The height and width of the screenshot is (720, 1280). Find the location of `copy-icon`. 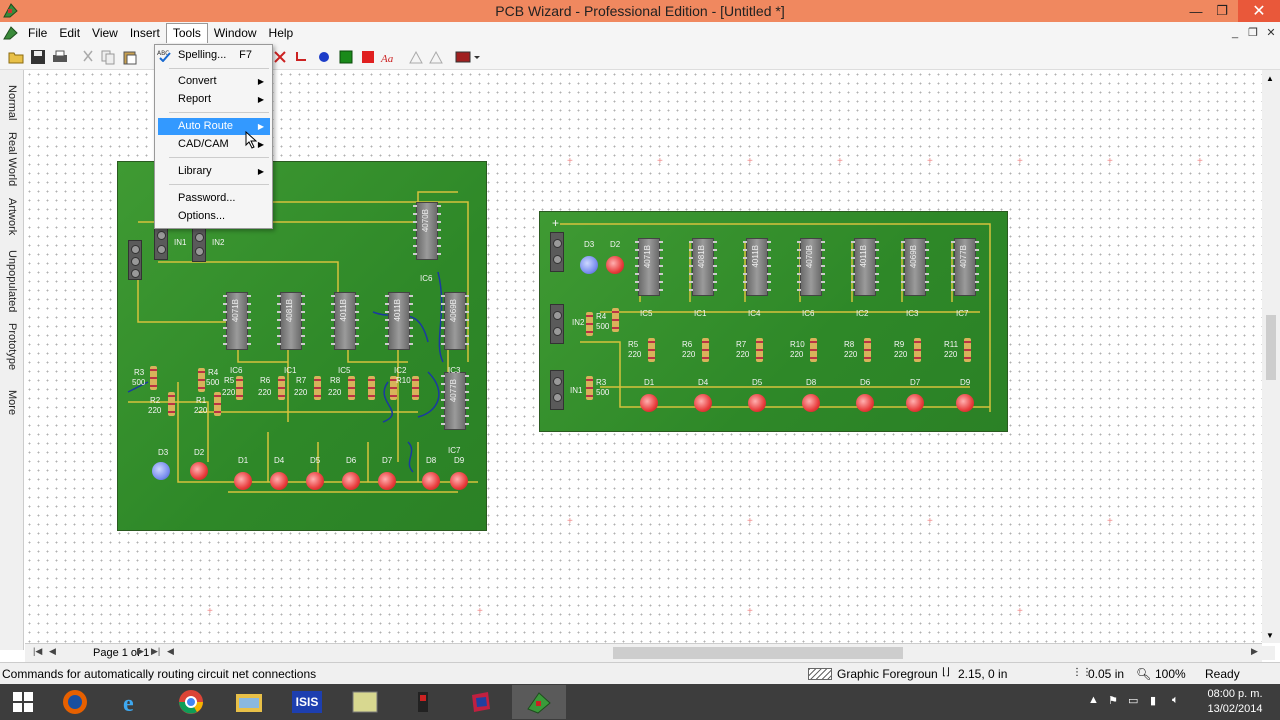

copy-icon is located at coordinates (108, 57).